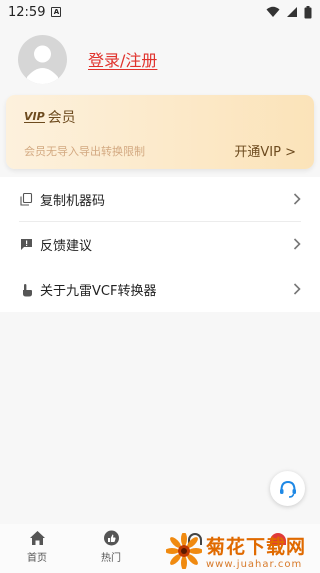  What do you see at coordinates (160, 199) in the screenshot?
I see `menu-item-copy-machine-code: 复制机器码` at bounding box center [160, 199].